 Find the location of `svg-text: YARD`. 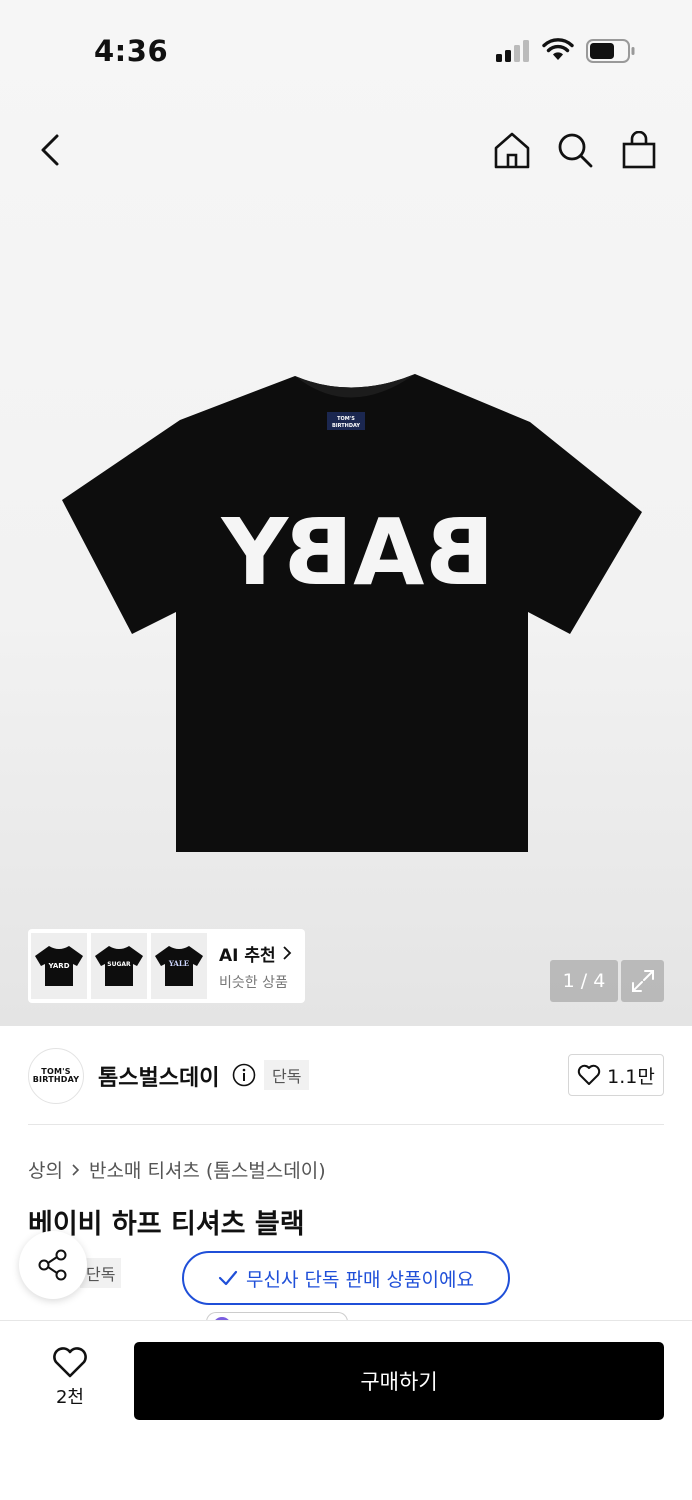

svg-text: YARD is located at coordinates (58, 966).